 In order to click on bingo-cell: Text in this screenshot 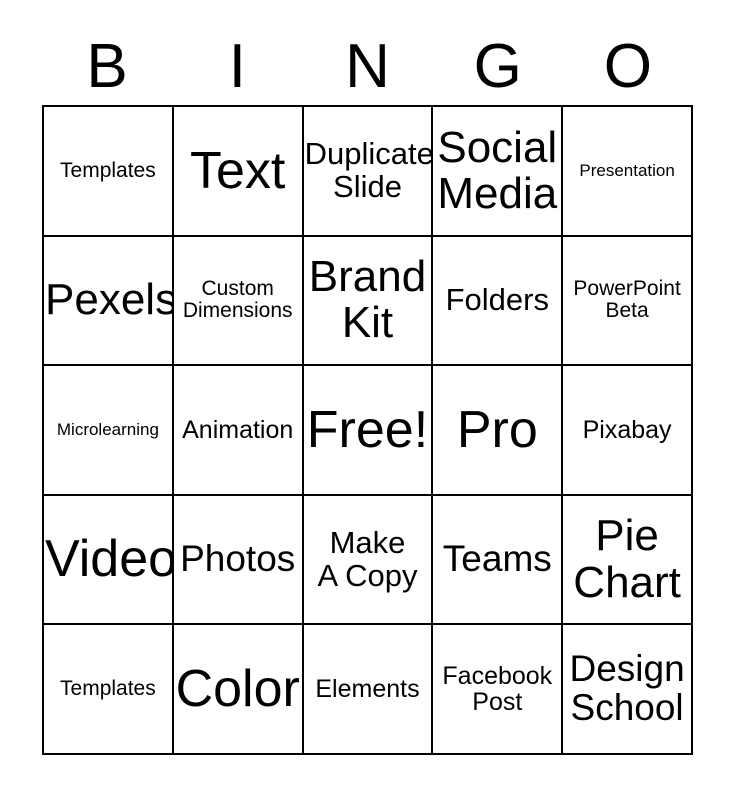, I will do `click(238, 172)`.